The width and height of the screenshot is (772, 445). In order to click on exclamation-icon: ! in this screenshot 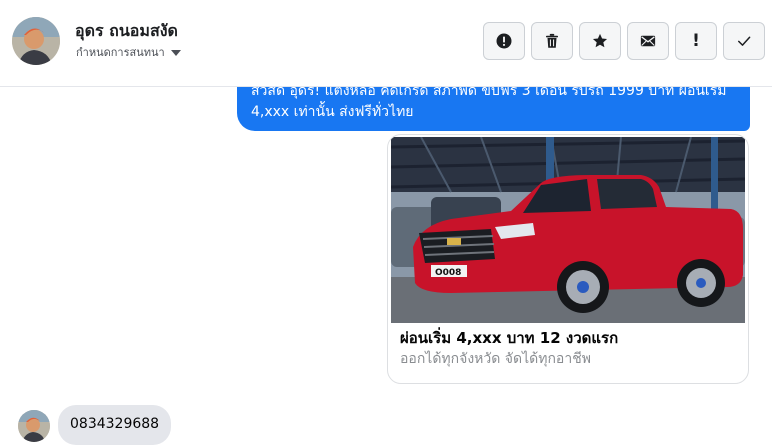, I will do `click(696, 40)`.